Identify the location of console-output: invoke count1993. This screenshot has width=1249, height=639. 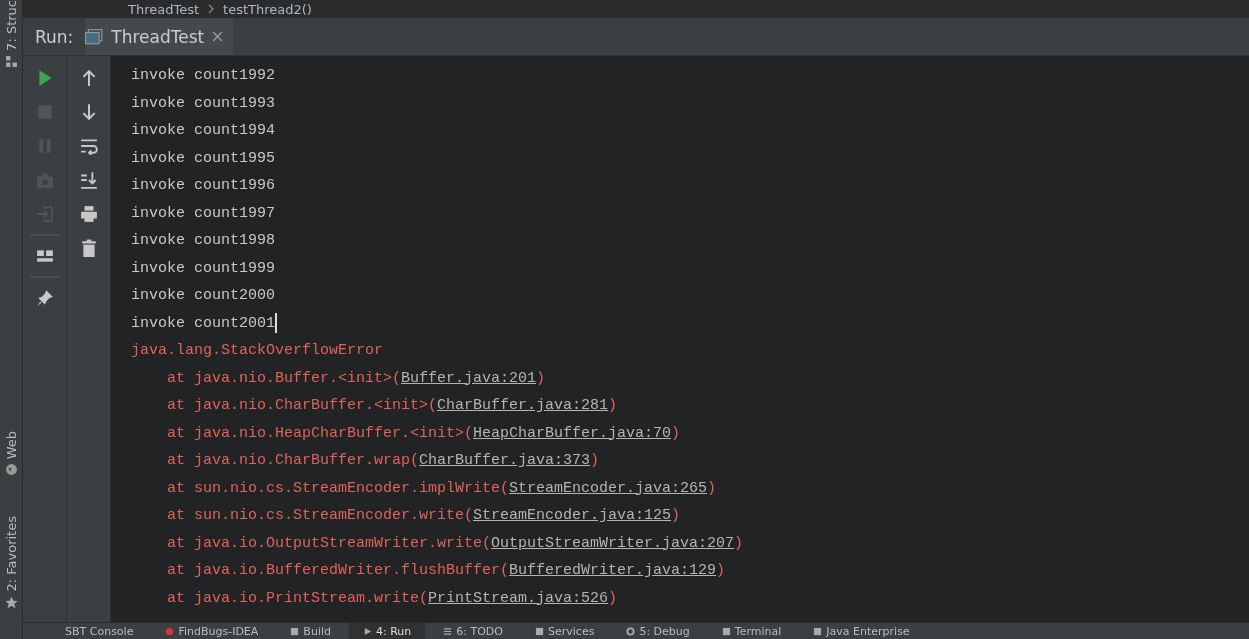
(203, 103).